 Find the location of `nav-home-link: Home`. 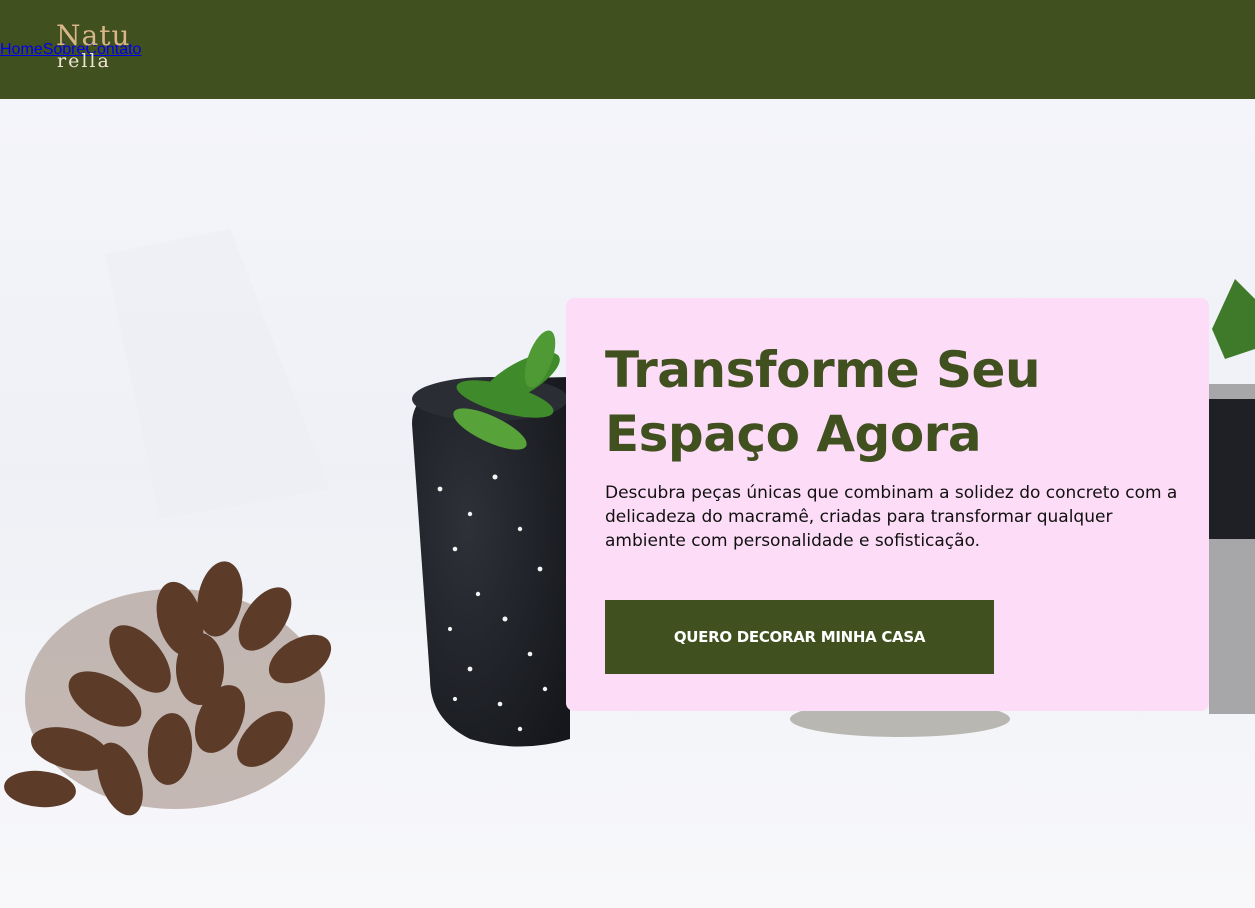

nav-home-link: Home is located at coordinates (21, 50).